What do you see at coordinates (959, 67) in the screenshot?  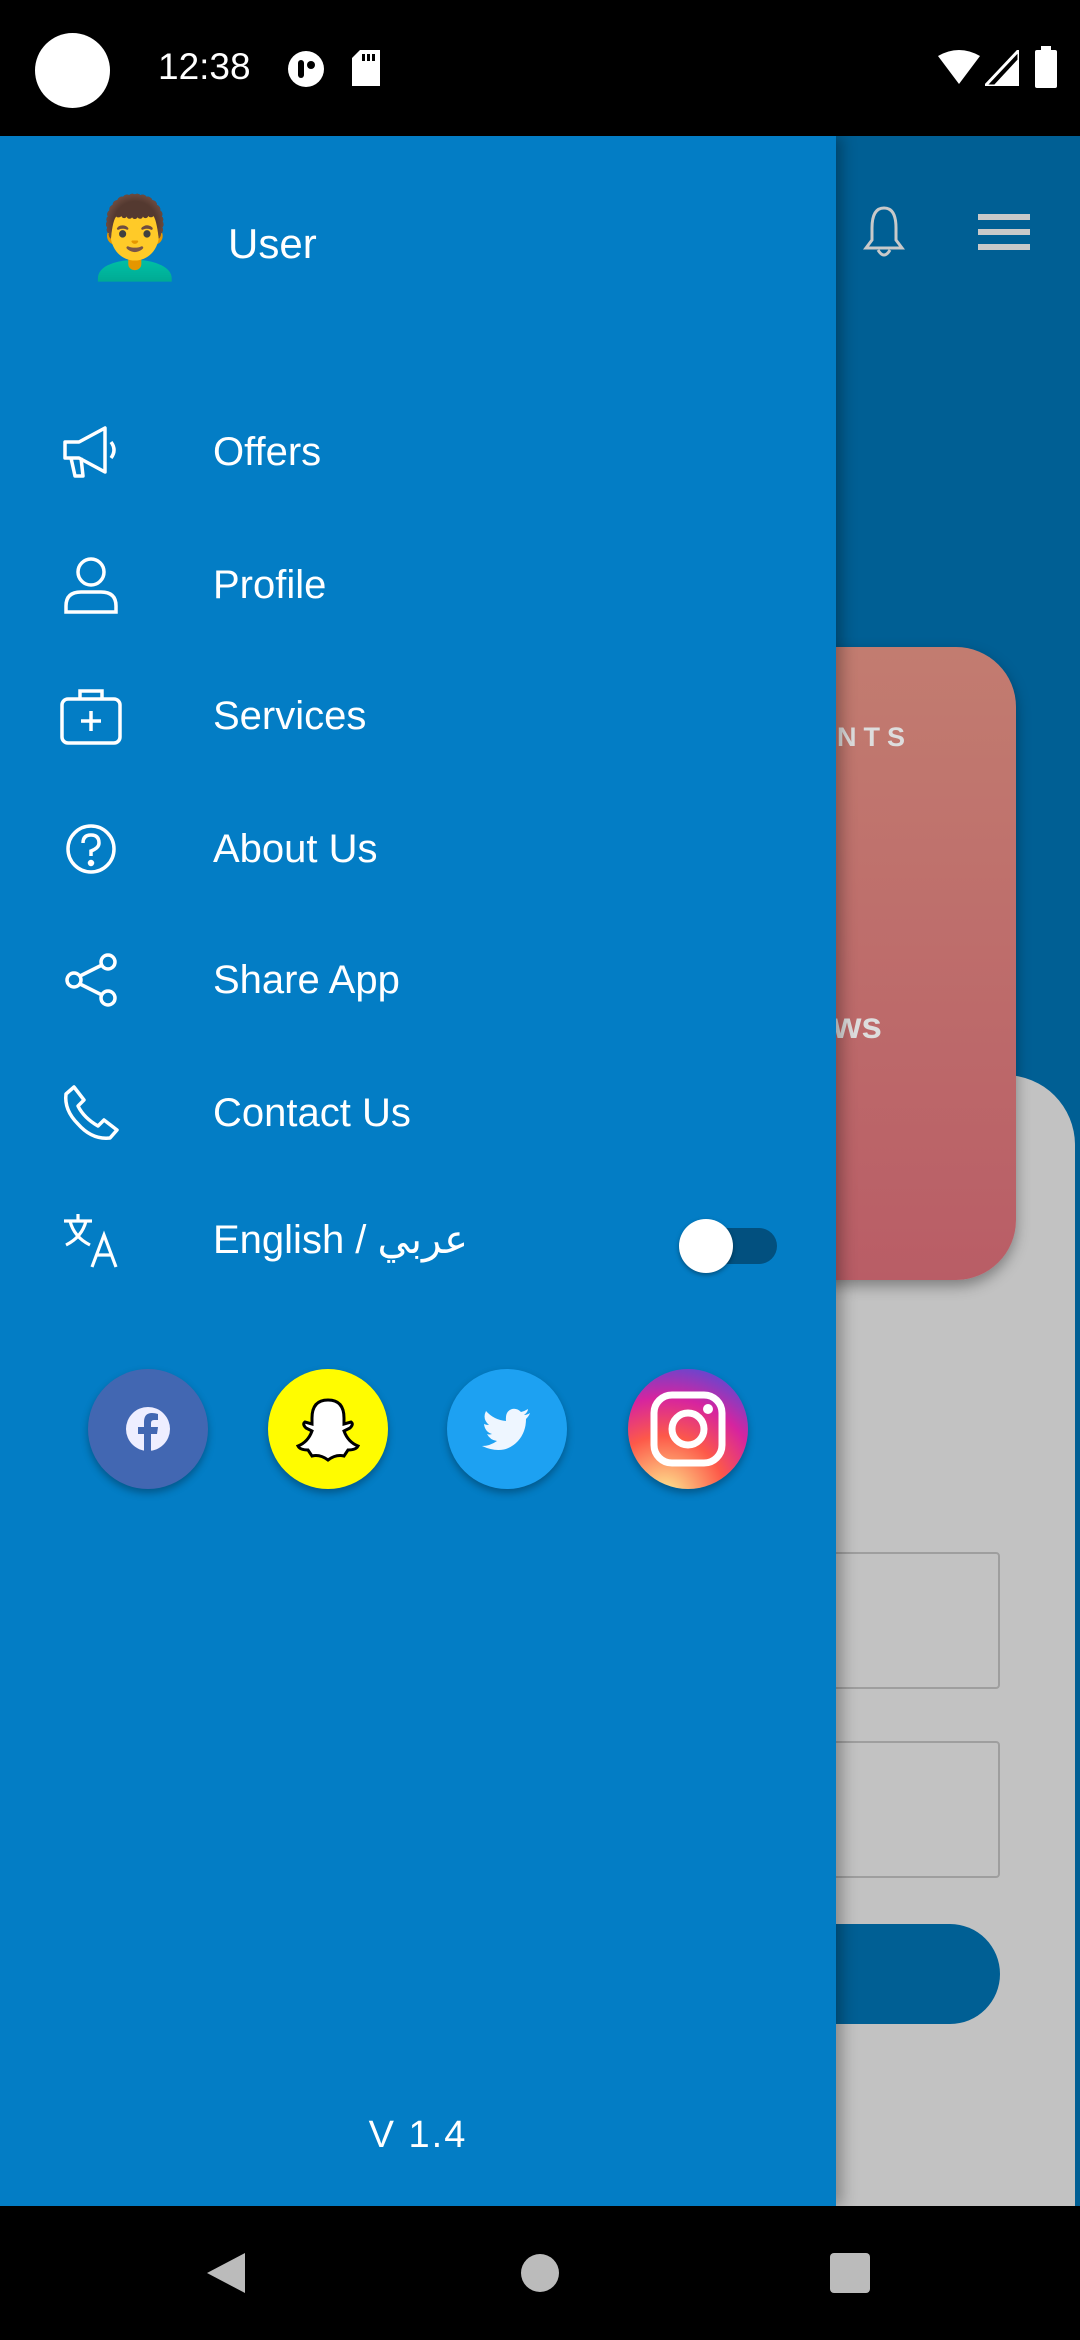 I see `wifi-icon` at bounding box center [959, 67].